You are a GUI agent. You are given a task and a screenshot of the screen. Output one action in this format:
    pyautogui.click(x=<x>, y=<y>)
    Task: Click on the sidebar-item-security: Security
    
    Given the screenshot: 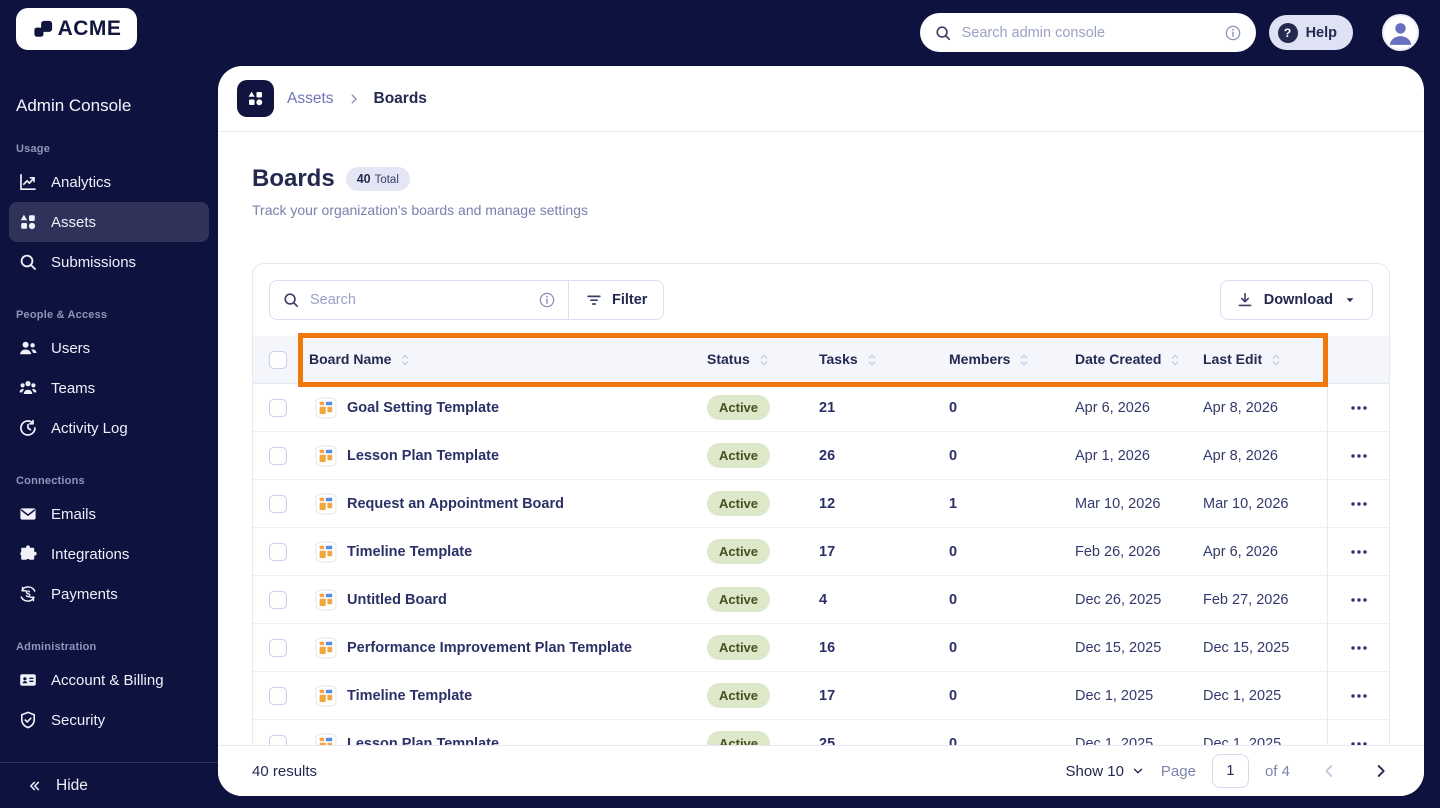 What is the action you would take?
    pyautogui.click(x=109, y=720)
    